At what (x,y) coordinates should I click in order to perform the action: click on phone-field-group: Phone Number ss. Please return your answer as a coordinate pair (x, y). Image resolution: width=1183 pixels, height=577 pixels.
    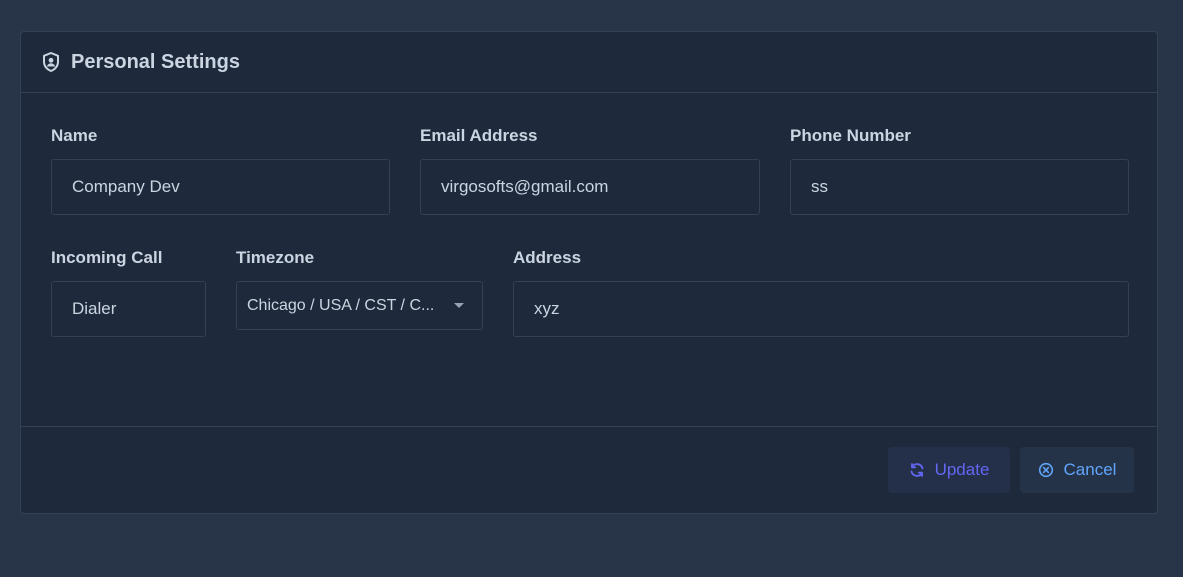
    Looking at the image, I should click on (959, 170).